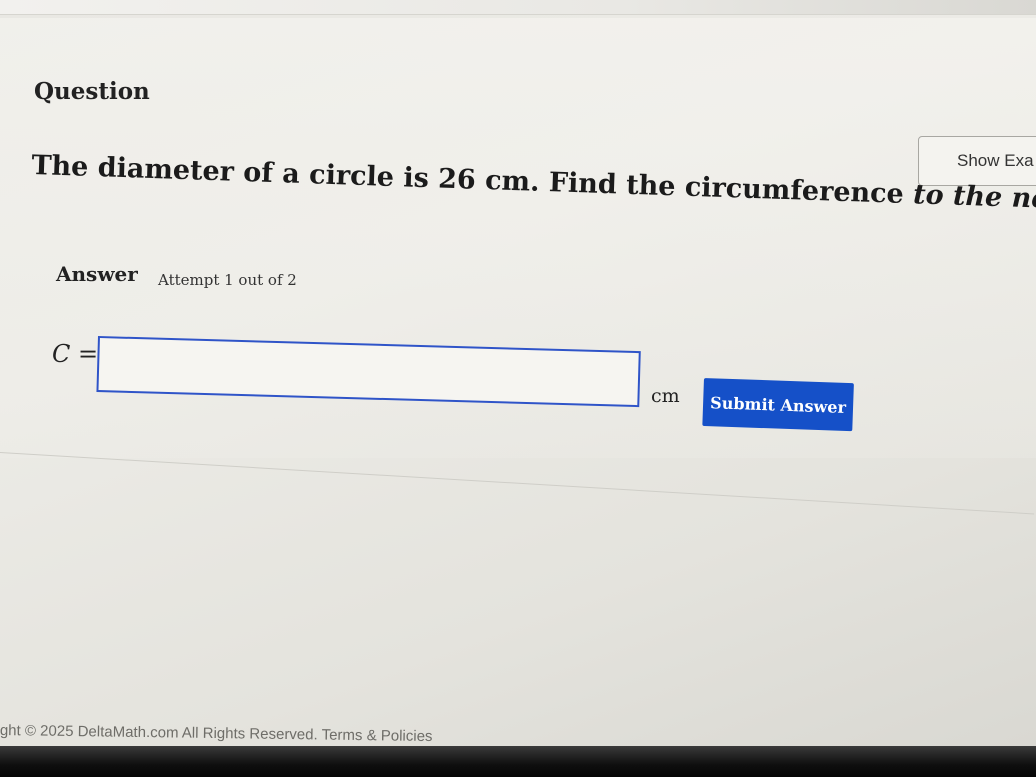  Describe the element at coordinates (518, 7) in the screenshot. I see `top-strip` at that location.